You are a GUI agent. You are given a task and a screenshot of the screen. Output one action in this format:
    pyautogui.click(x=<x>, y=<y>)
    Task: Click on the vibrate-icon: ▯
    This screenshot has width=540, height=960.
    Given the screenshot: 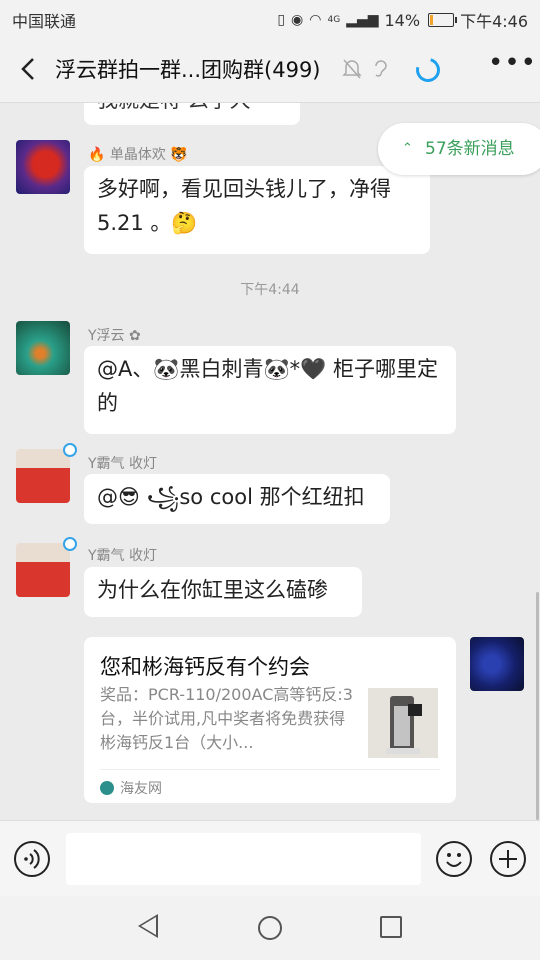 What is the action you would take?
    pyautogui.click(x=281, y=20)
    